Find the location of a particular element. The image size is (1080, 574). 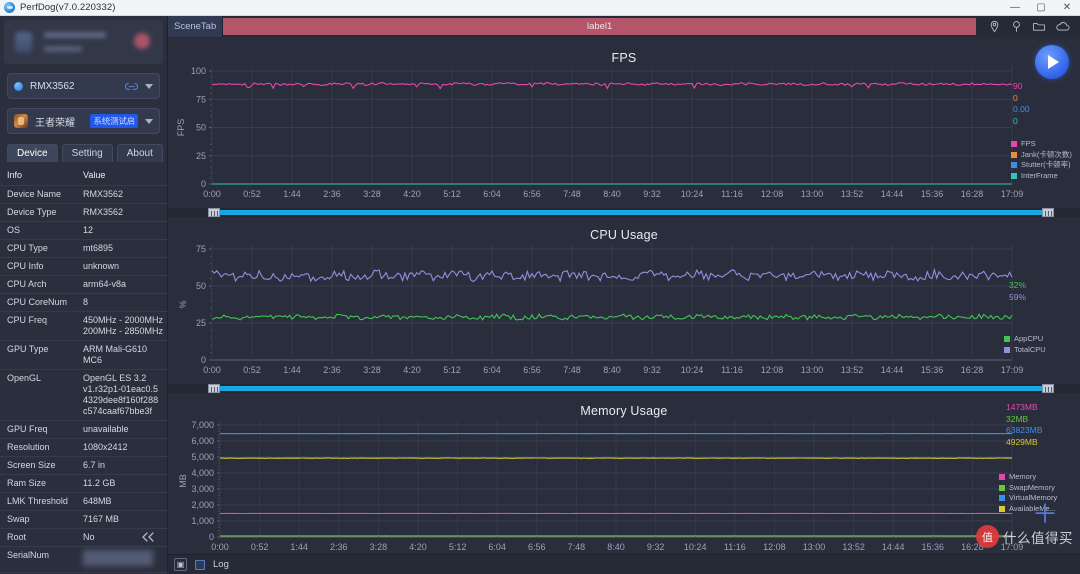

legend-label: SwapMemory is located at coordinates (1032, 487).